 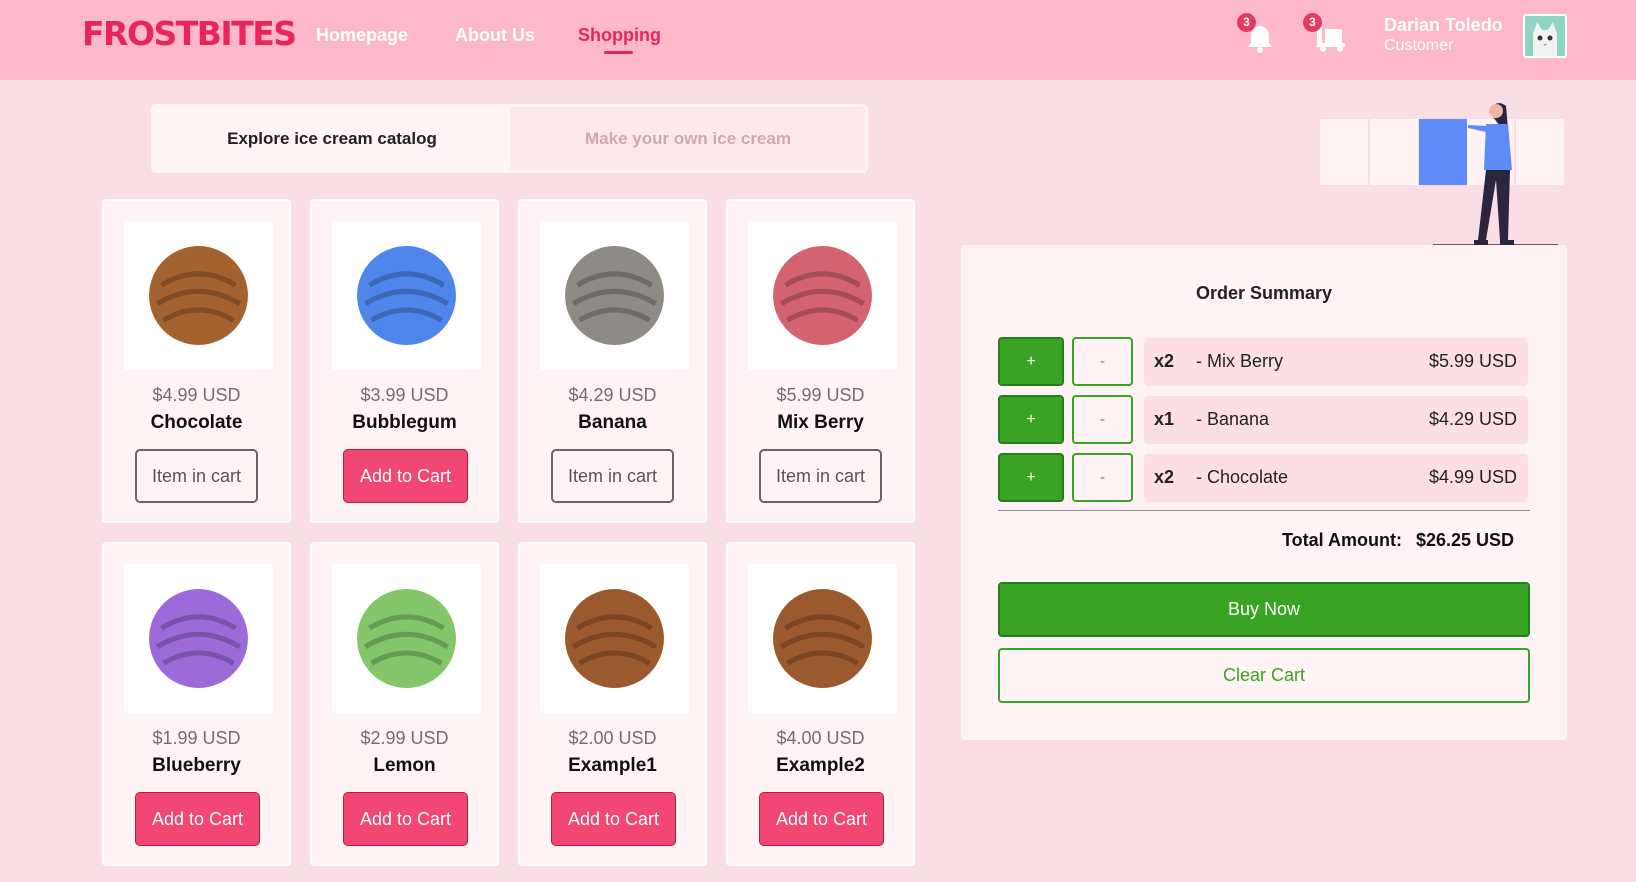 What do you see at coordinates (612, 738) in the screenshot?
I see `product-price: $2.00 USD` at bounding box center [612, 738].